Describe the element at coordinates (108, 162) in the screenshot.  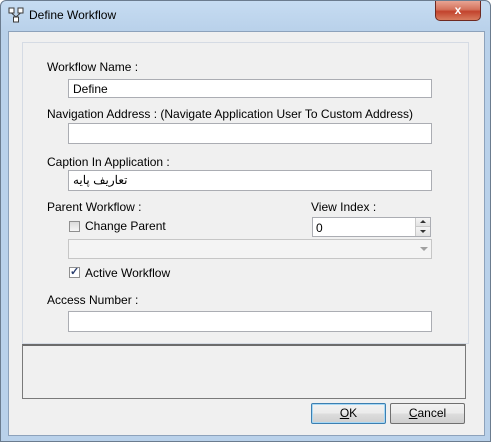
I see `caption-label: Caption In Application :` at that location.